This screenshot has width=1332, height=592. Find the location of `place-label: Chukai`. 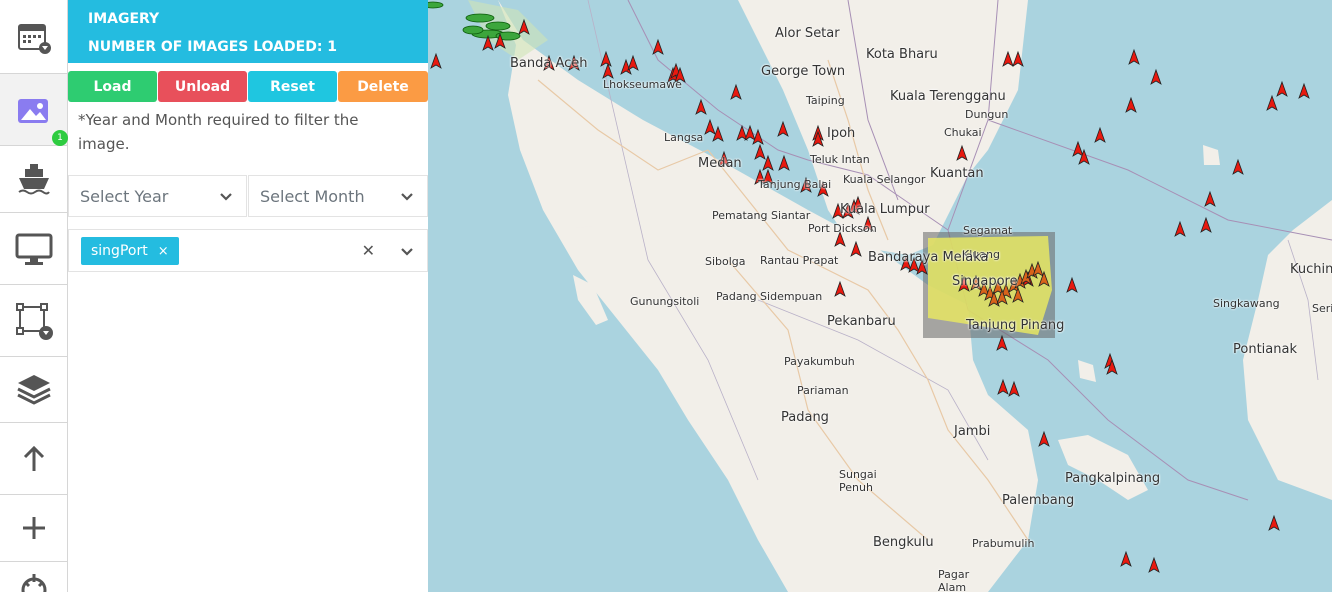

place-label: Chukai is located at coordinates (963, 132).